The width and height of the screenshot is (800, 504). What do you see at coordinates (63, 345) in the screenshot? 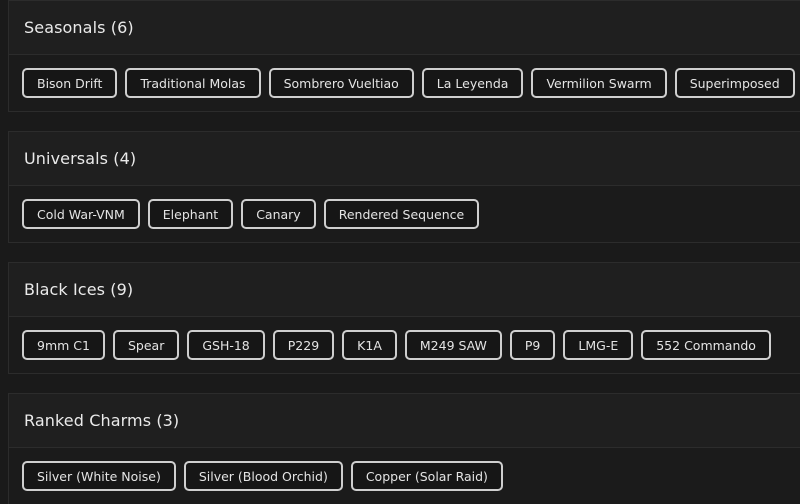
I see `chip-9mm-c1: 9mm C1` at bounding box center [63, 345].